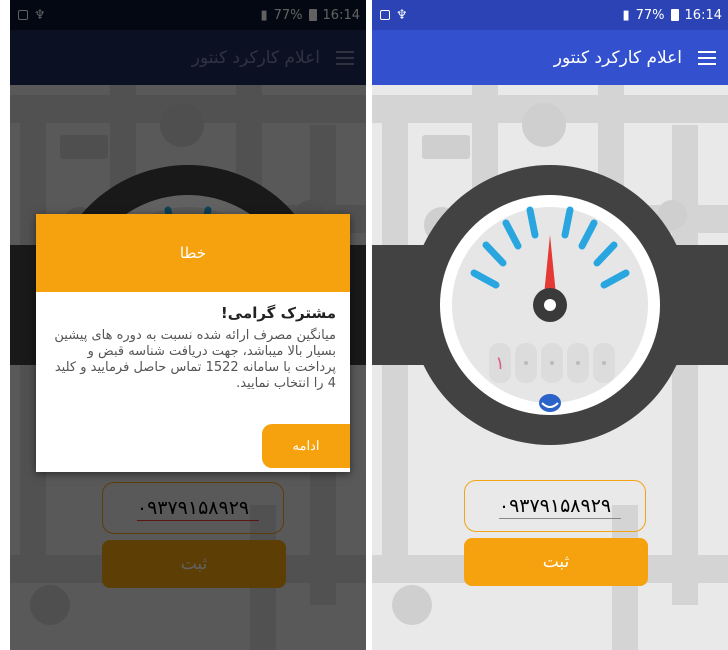 The width and height of the screenshot is (728, 650). I want to click on dialog-title: مشترک گرامی!, so click(278, 313).